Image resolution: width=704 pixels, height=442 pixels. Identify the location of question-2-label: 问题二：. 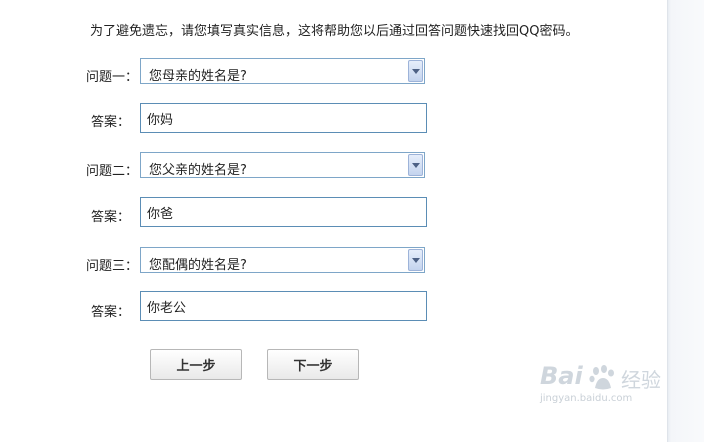
(111, 171).